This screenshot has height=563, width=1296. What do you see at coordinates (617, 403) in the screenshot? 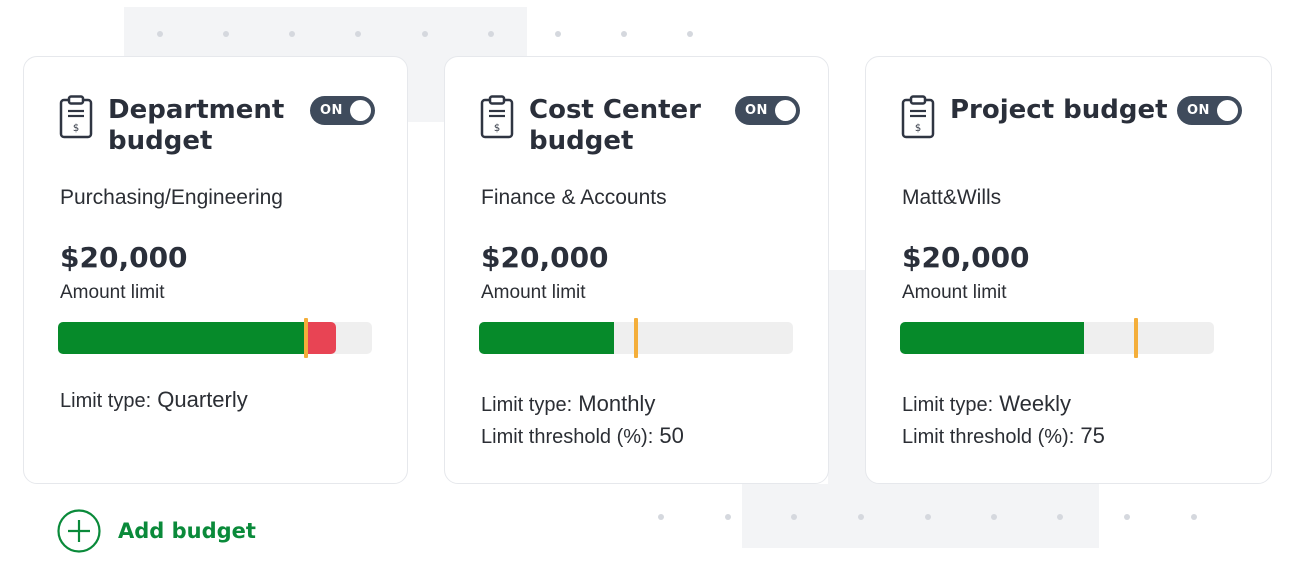
I see `limit-type-value: Monthly` at bounding box center [617, 403].